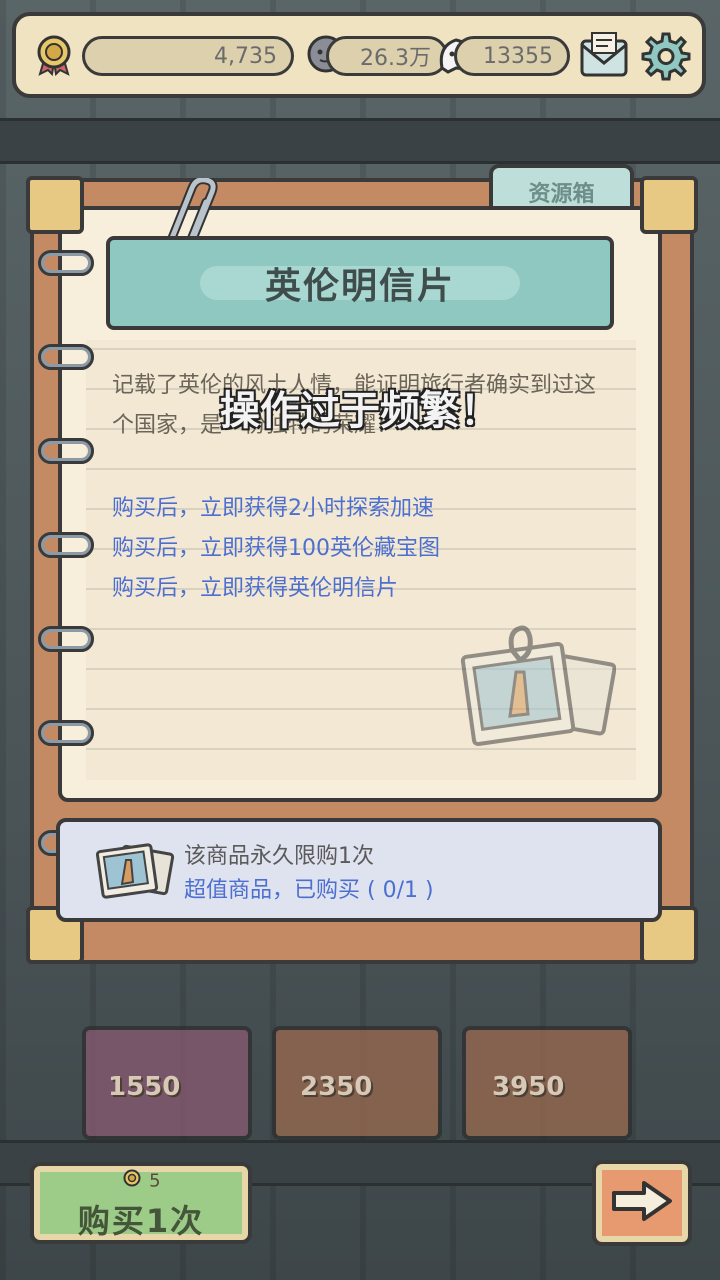 The width and height of the screenshot is (720, 1280). Describe the element at coordinates (245, 56) in the screenshot. I see `medals-value: 4,735` at that location.